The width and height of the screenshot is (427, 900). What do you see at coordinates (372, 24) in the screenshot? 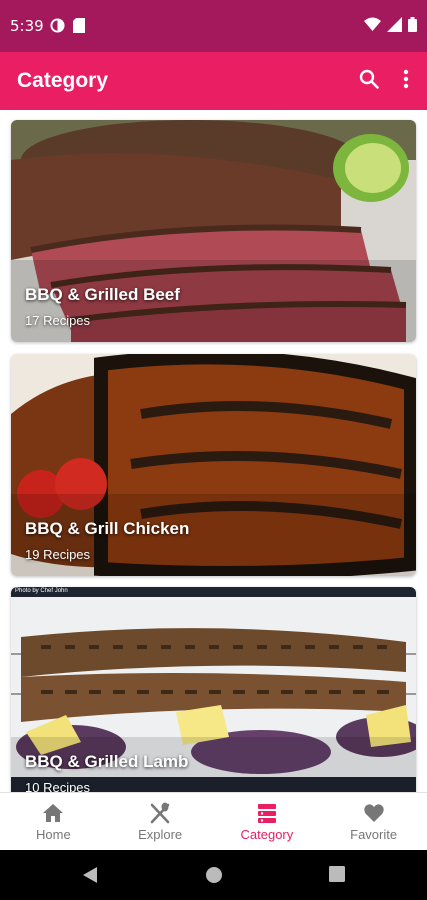
I see `wifi-icon` at bounding box center [372, 24].